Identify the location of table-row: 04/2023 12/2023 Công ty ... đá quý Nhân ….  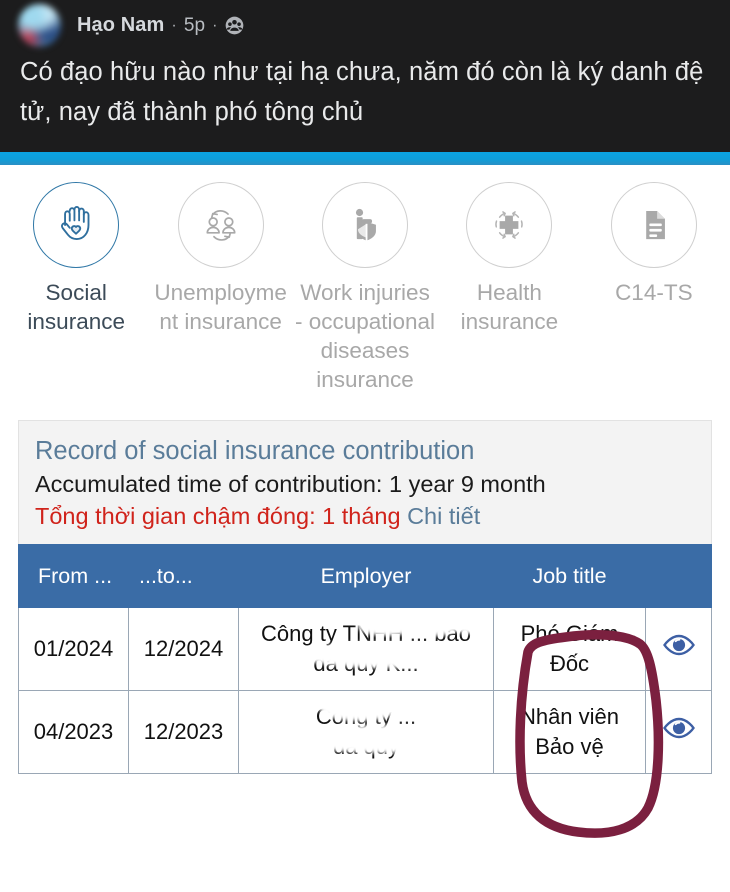
(365, 732).